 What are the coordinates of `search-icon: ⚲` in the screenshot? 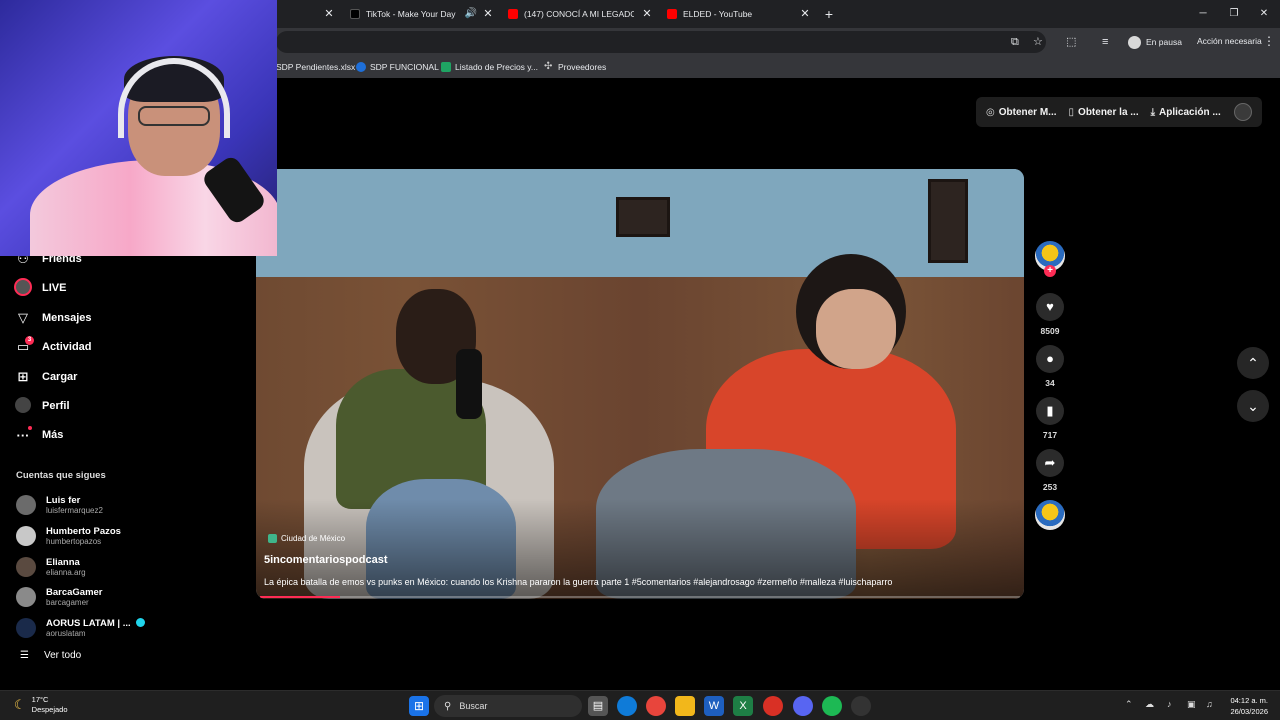 It's located at (448, 706).